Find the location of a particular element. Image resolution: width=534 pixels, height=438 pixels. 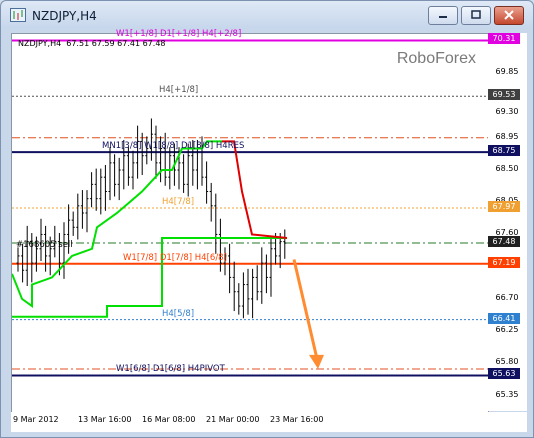

minimize-button is located at coordinates (443, 15).